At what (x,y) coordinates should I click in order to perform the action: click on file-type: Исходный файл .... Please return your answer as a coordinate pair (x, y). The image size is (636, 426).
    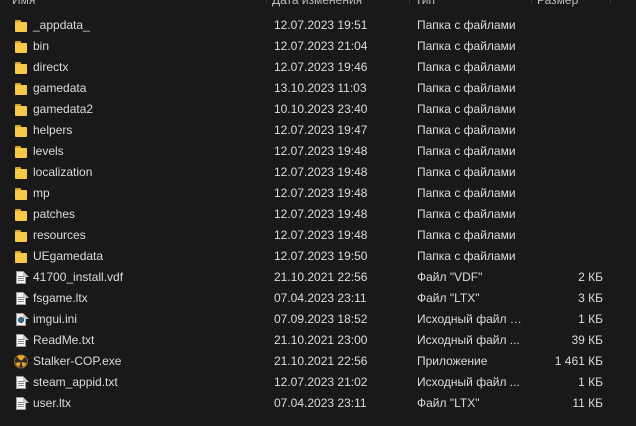
    Looking at the image, I should click on (468, 382).